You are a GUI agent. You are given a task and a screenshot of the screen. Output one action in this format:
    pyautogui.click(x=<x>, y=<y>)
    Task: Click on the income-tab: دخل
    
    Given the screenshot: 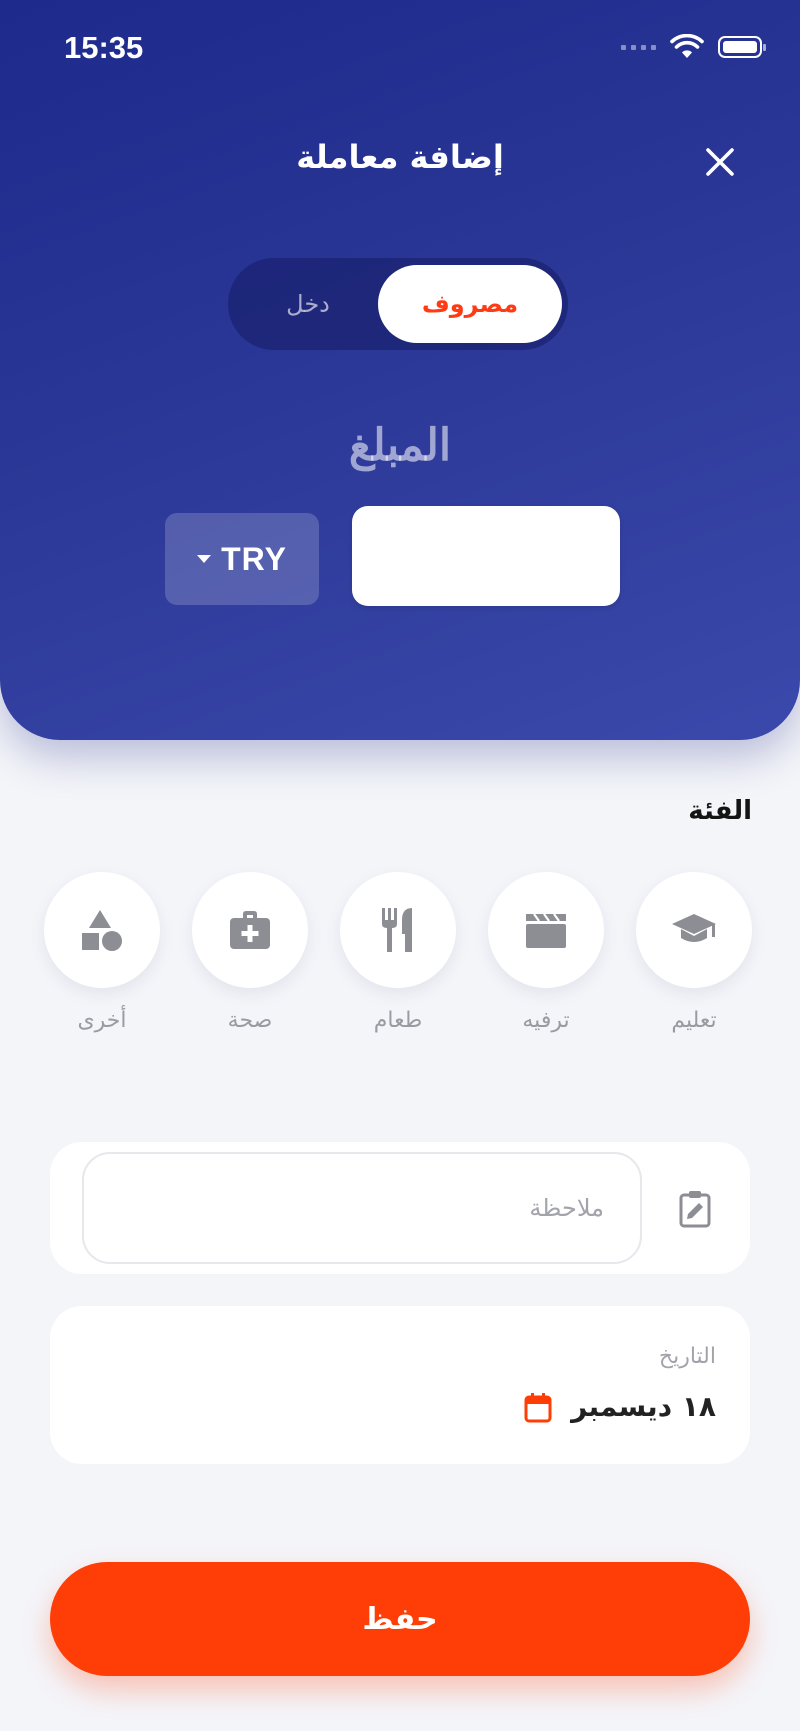 What is the action you would take?
    pyautogui.click(x=308, y=304)
    